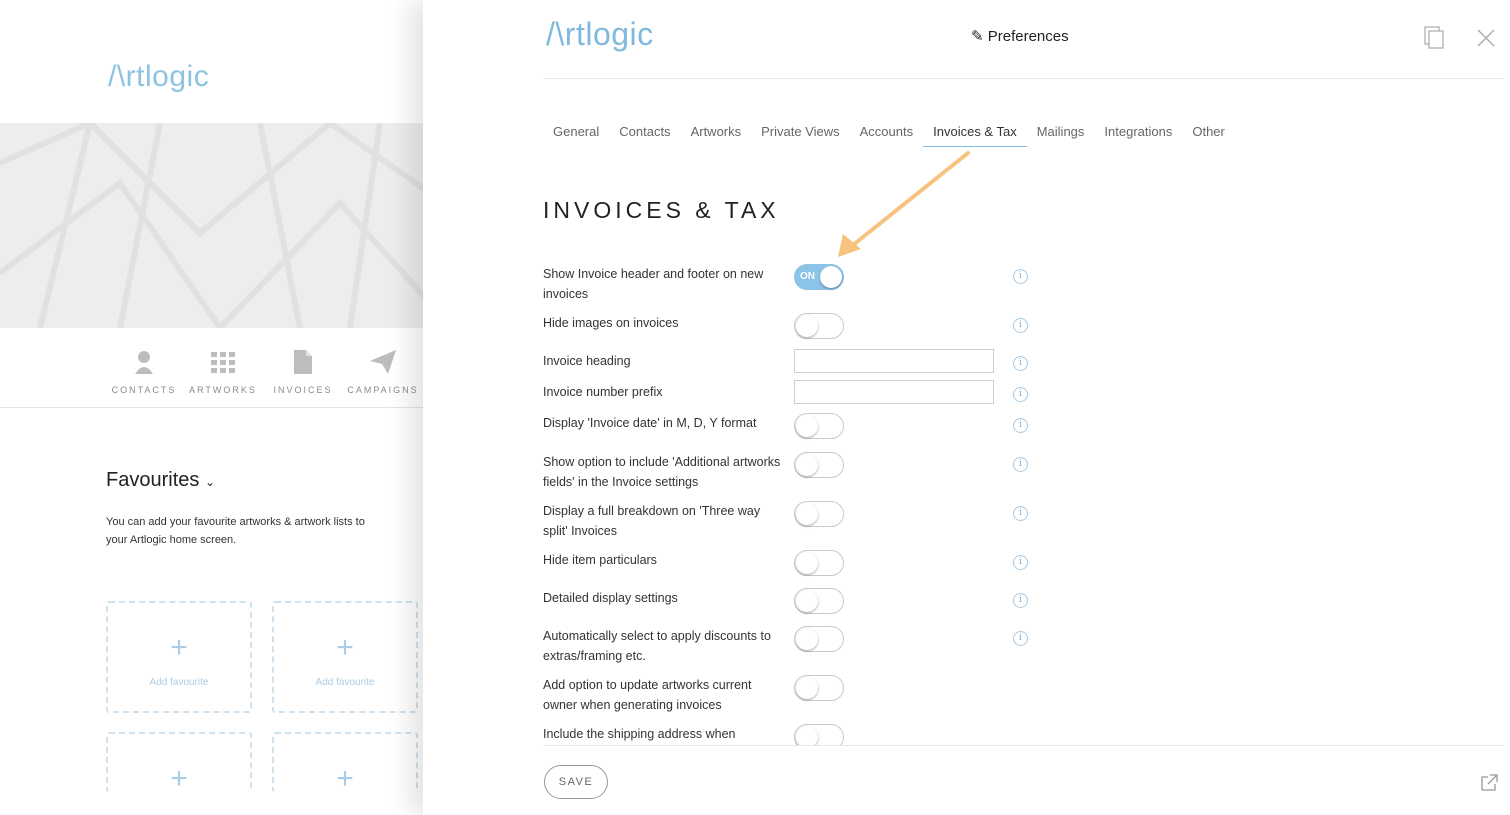 The image size is (1510, 815). I want to click on setting-label: Display 'Invoice date' in M, D, Y format, so click(650, 423).